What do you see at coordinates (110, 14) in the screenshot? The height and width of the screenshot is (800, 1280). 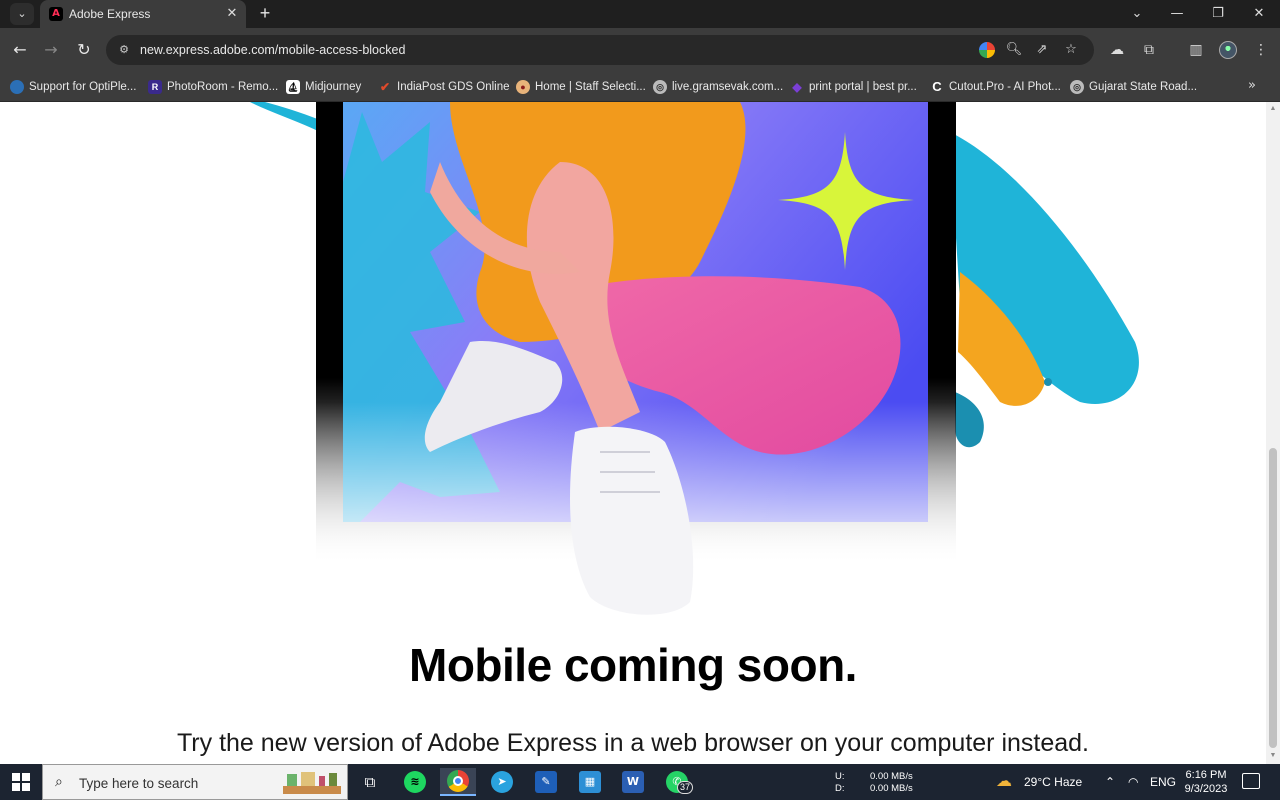 I see `tab-title: Adobe Express` at bounding box center [110, 14].